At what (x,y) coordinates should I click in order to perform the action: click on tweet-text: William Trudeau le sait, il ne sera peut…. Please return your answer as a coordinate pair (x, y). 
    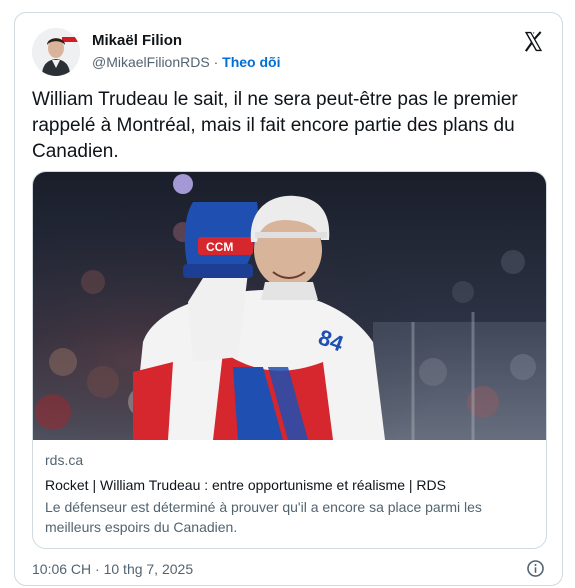
    Looking at the image, I should click on (275, 125).